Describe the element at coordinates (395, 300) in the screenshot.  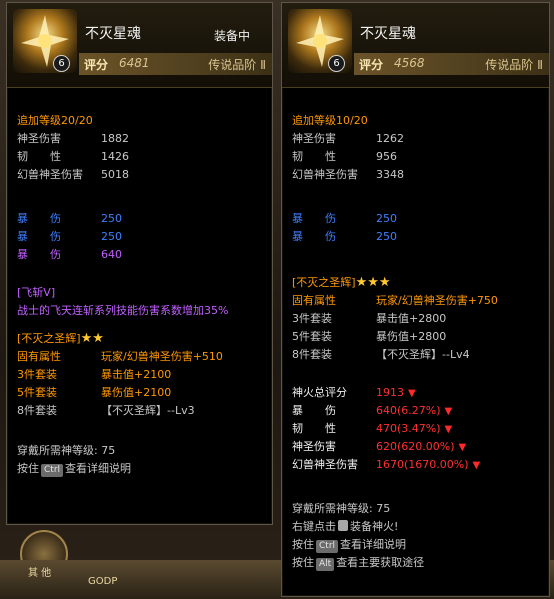
I see `set-row: 固有属性 玩家/幻兽神圣伤害+750` at that location.